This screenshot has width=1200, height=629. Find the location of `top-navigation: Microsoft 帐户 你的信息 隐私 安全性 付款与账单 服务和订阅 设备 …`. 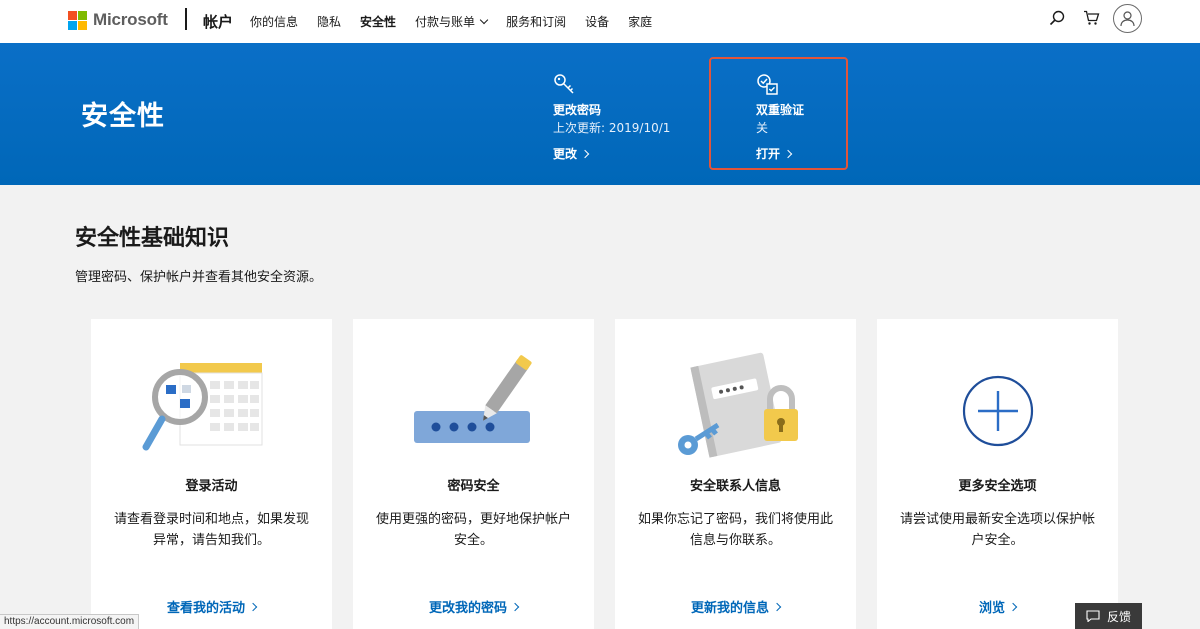

top-navigation: Microsoft 帐户 你的信息 隐私 安全性 付款与账单 服务和订阅 设备 … is located at coordinates (600, 21).